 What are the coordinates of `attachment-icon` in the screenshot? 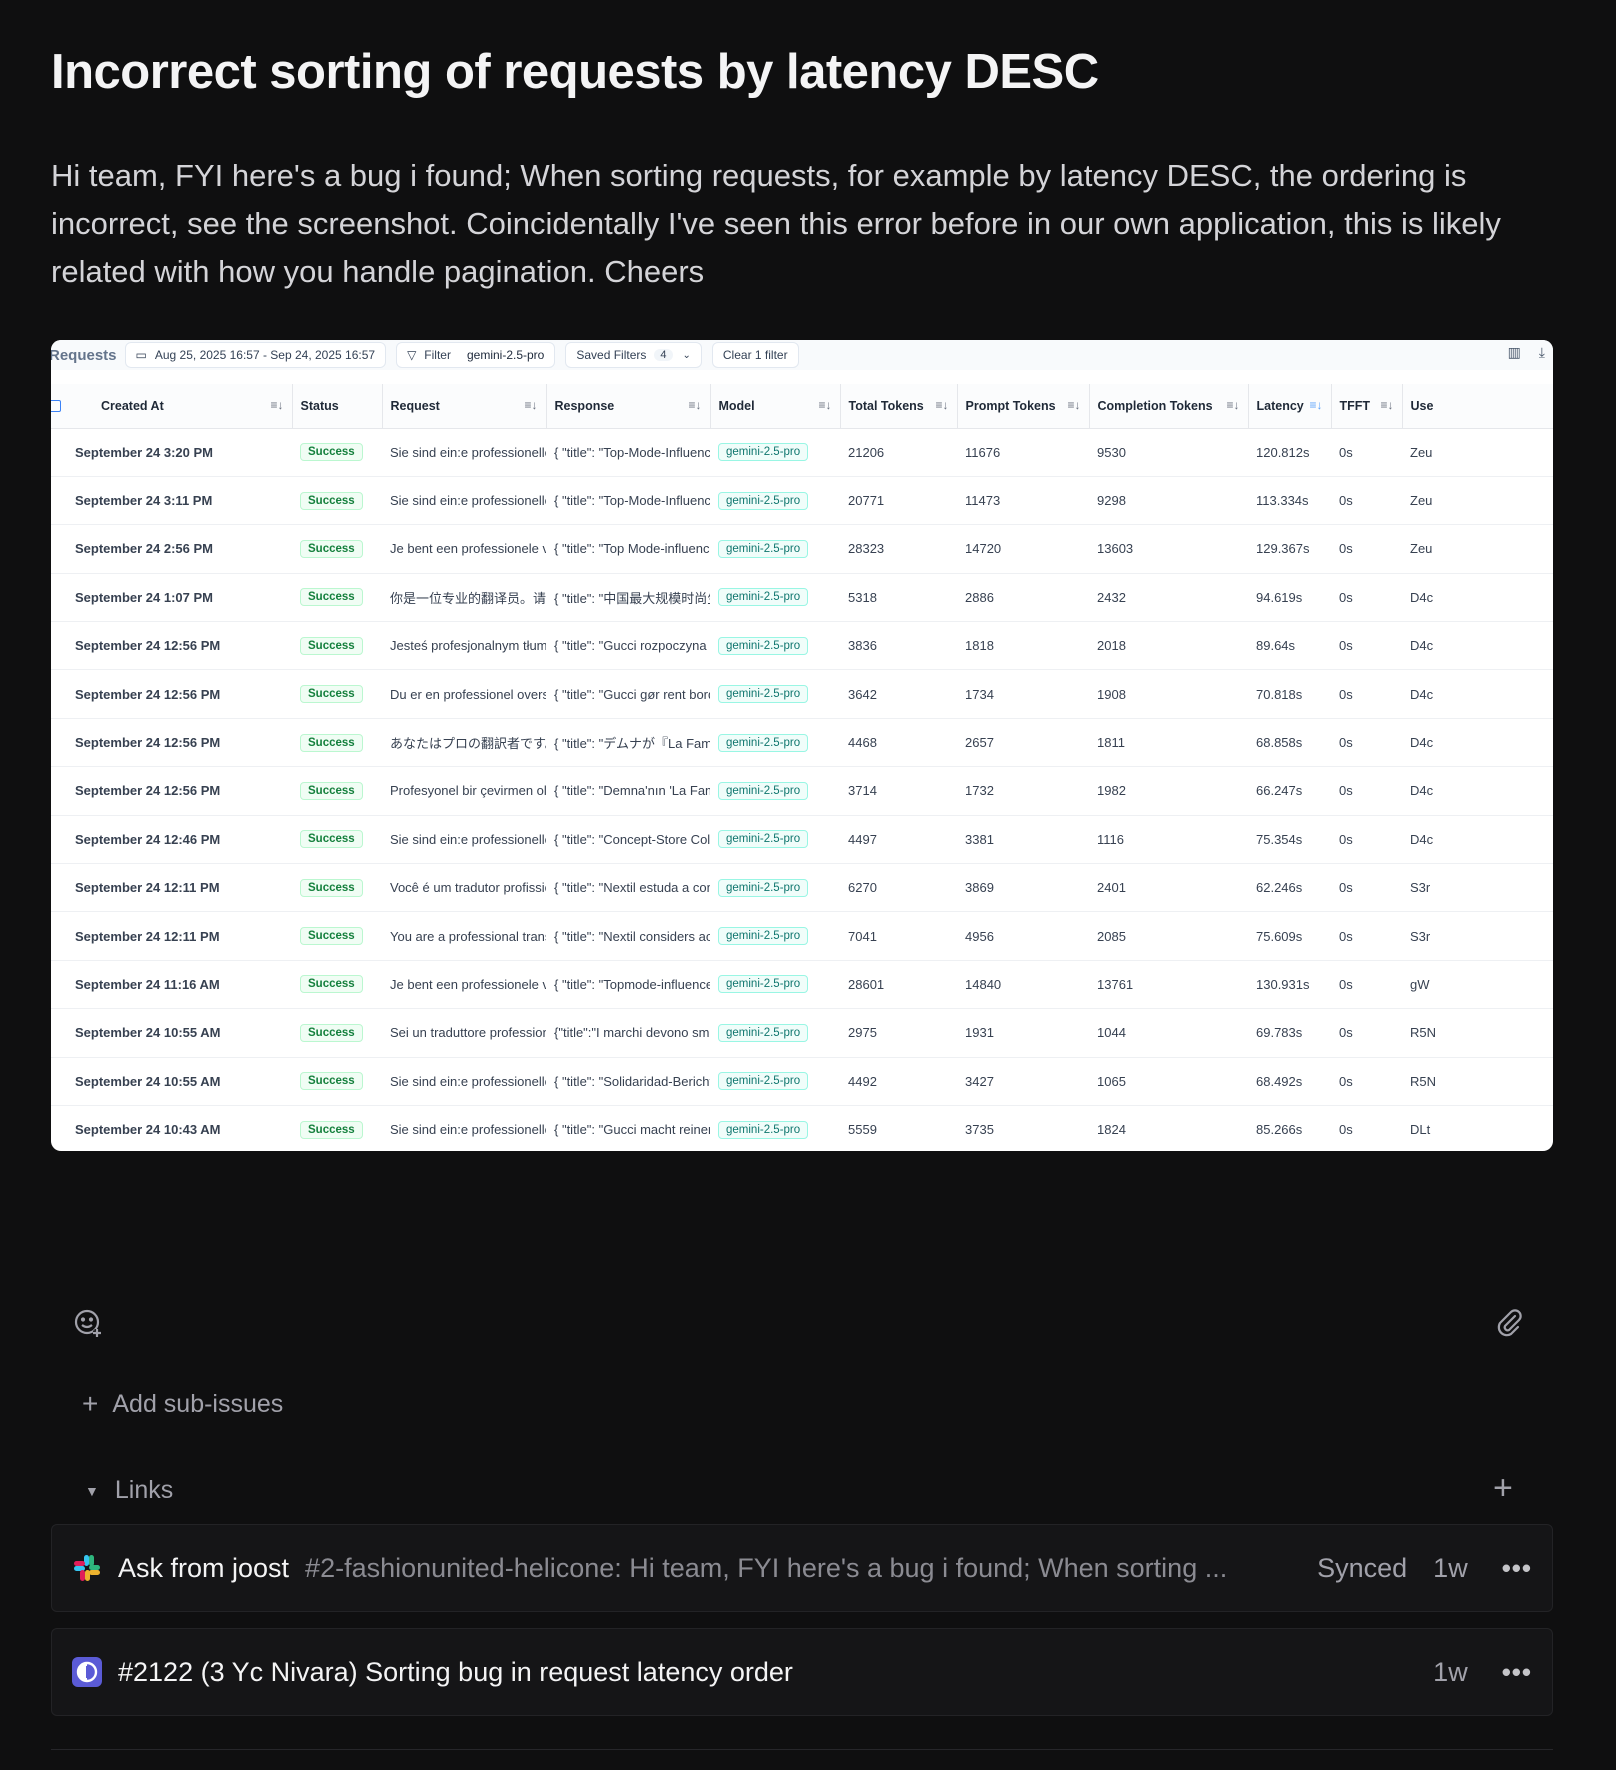 It's located at (1509, 1324).